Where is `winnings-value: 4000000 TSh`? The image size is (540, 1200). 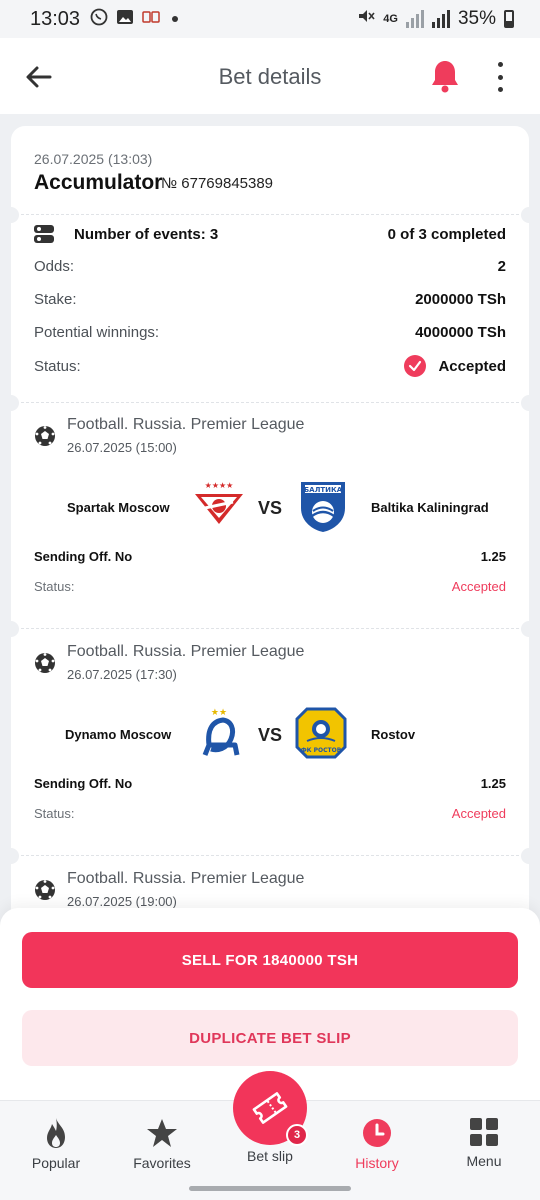 winnings-value: 4000000 TSh is located at coordinates (460, 332).